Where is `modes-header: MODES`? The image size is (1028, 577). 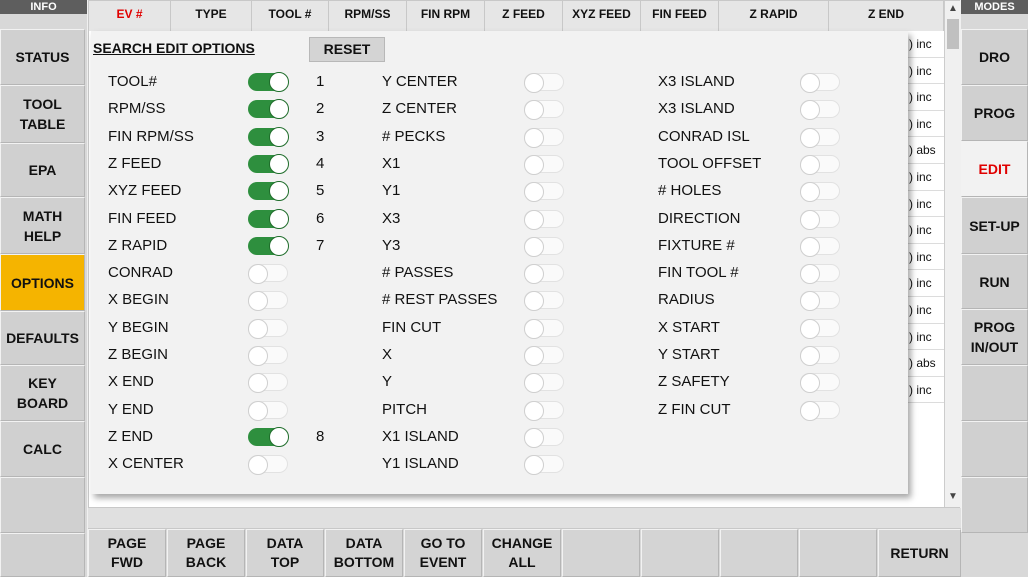 modes-header: MODES is located at coordinates (994, 7).